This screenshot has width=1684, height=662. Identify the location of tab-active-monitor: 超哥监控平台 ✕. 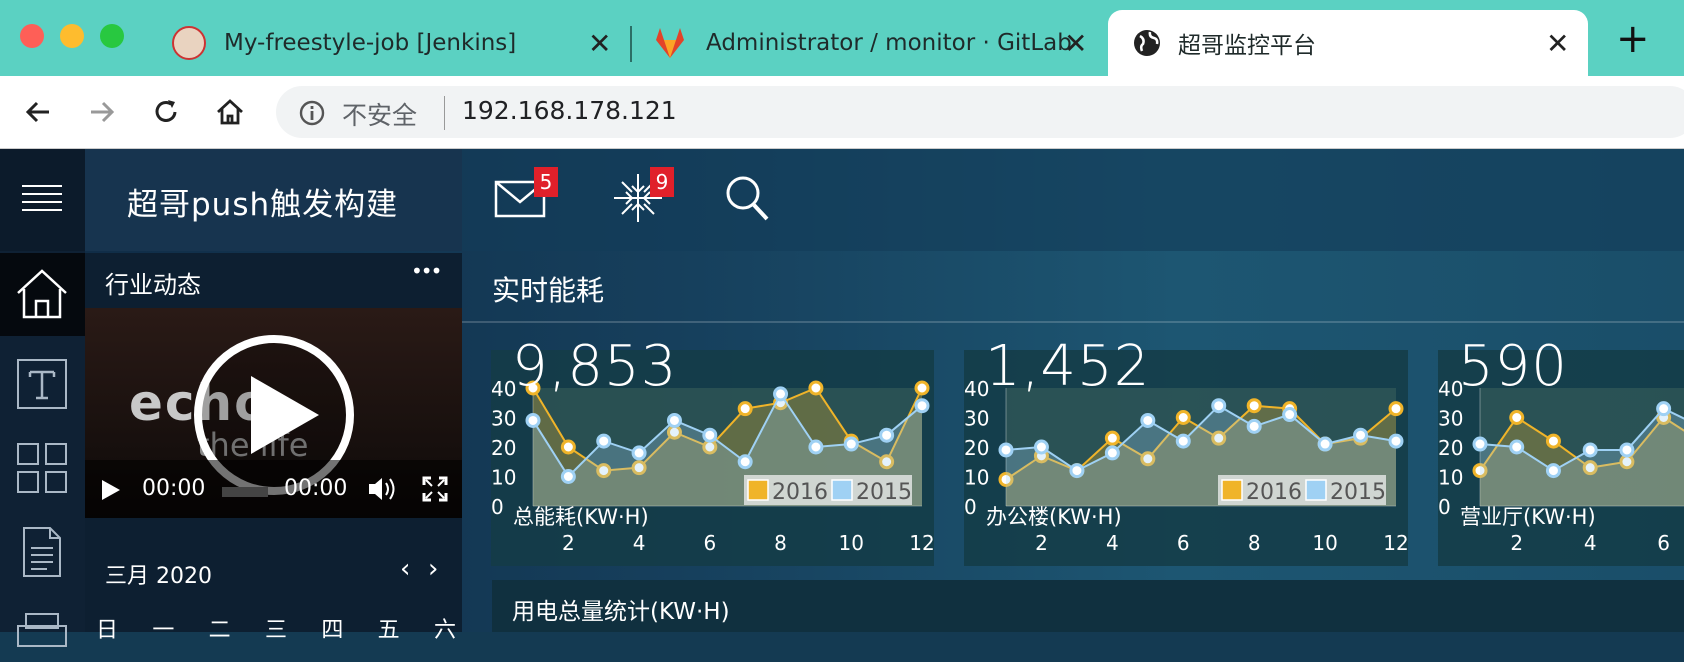
(1348, 43).